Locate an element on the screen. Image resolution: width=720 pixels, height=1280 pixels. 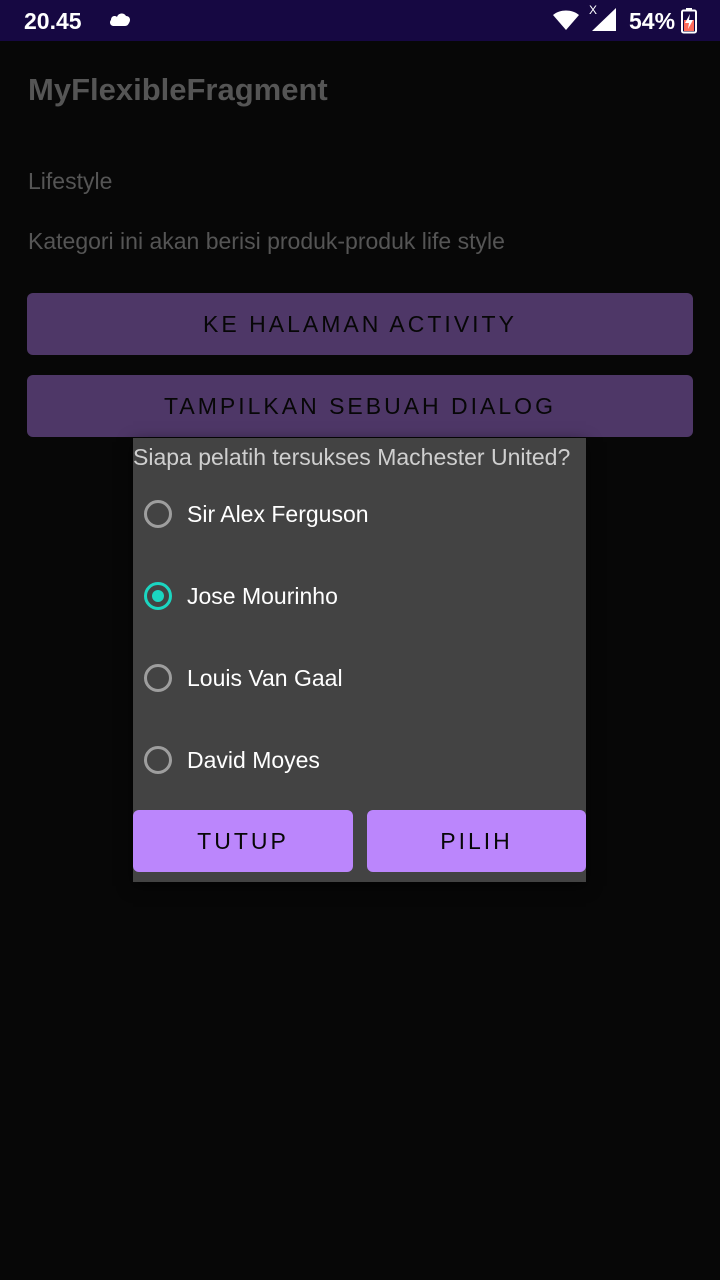
category-title: Lifestyle is located at coordinates (70, 181).